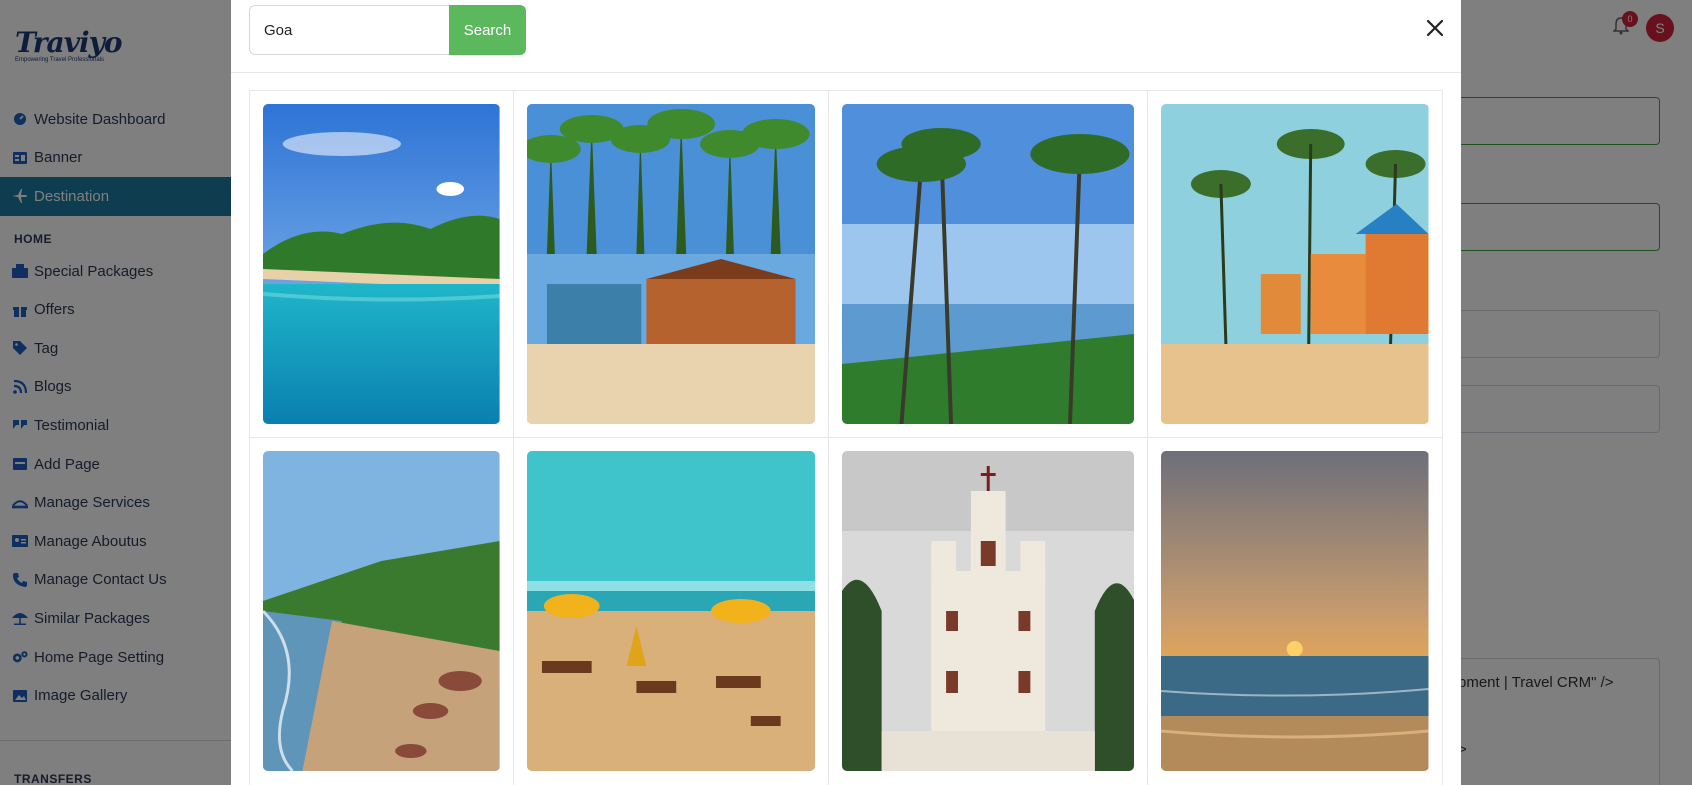 The width and height of the screenshot is (1692, 785). I want to click on umbrella-beach-image, so click(671, 611).